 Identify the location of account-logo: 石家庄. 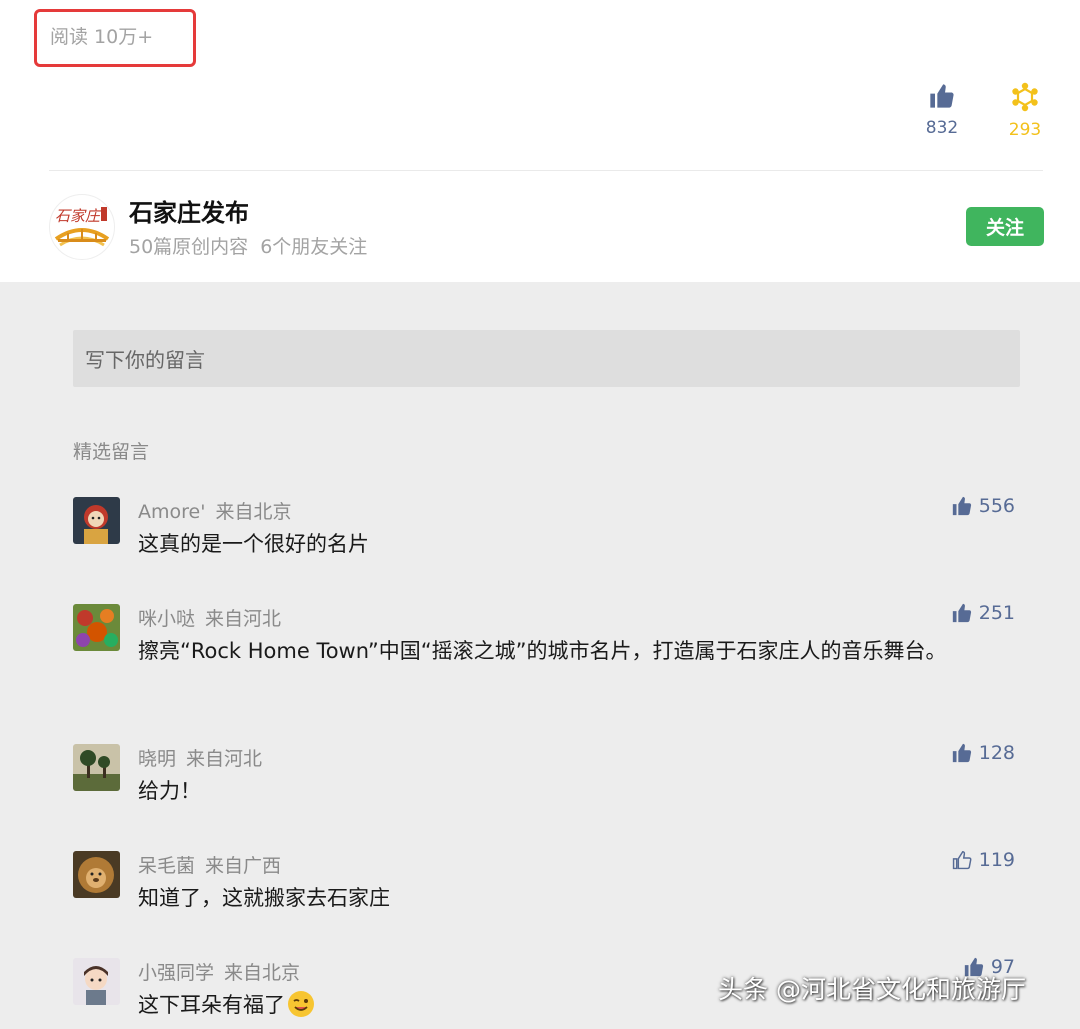
(82, 227).